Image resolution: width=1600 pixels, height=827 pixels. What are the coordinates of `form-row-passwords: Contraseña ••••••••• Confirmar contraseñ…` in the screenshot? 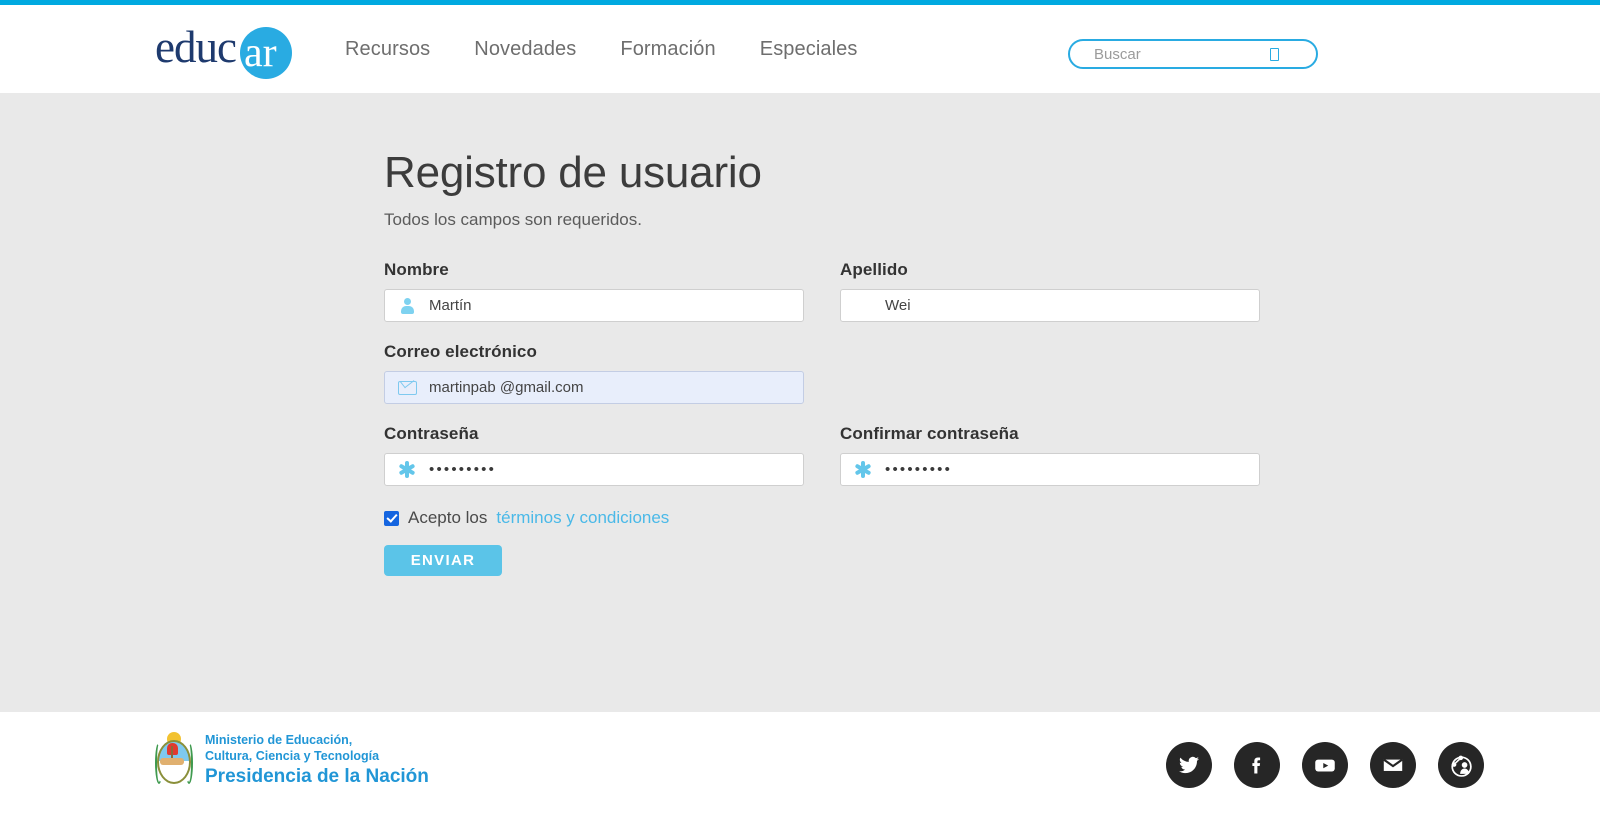 It's located at (824, 455).